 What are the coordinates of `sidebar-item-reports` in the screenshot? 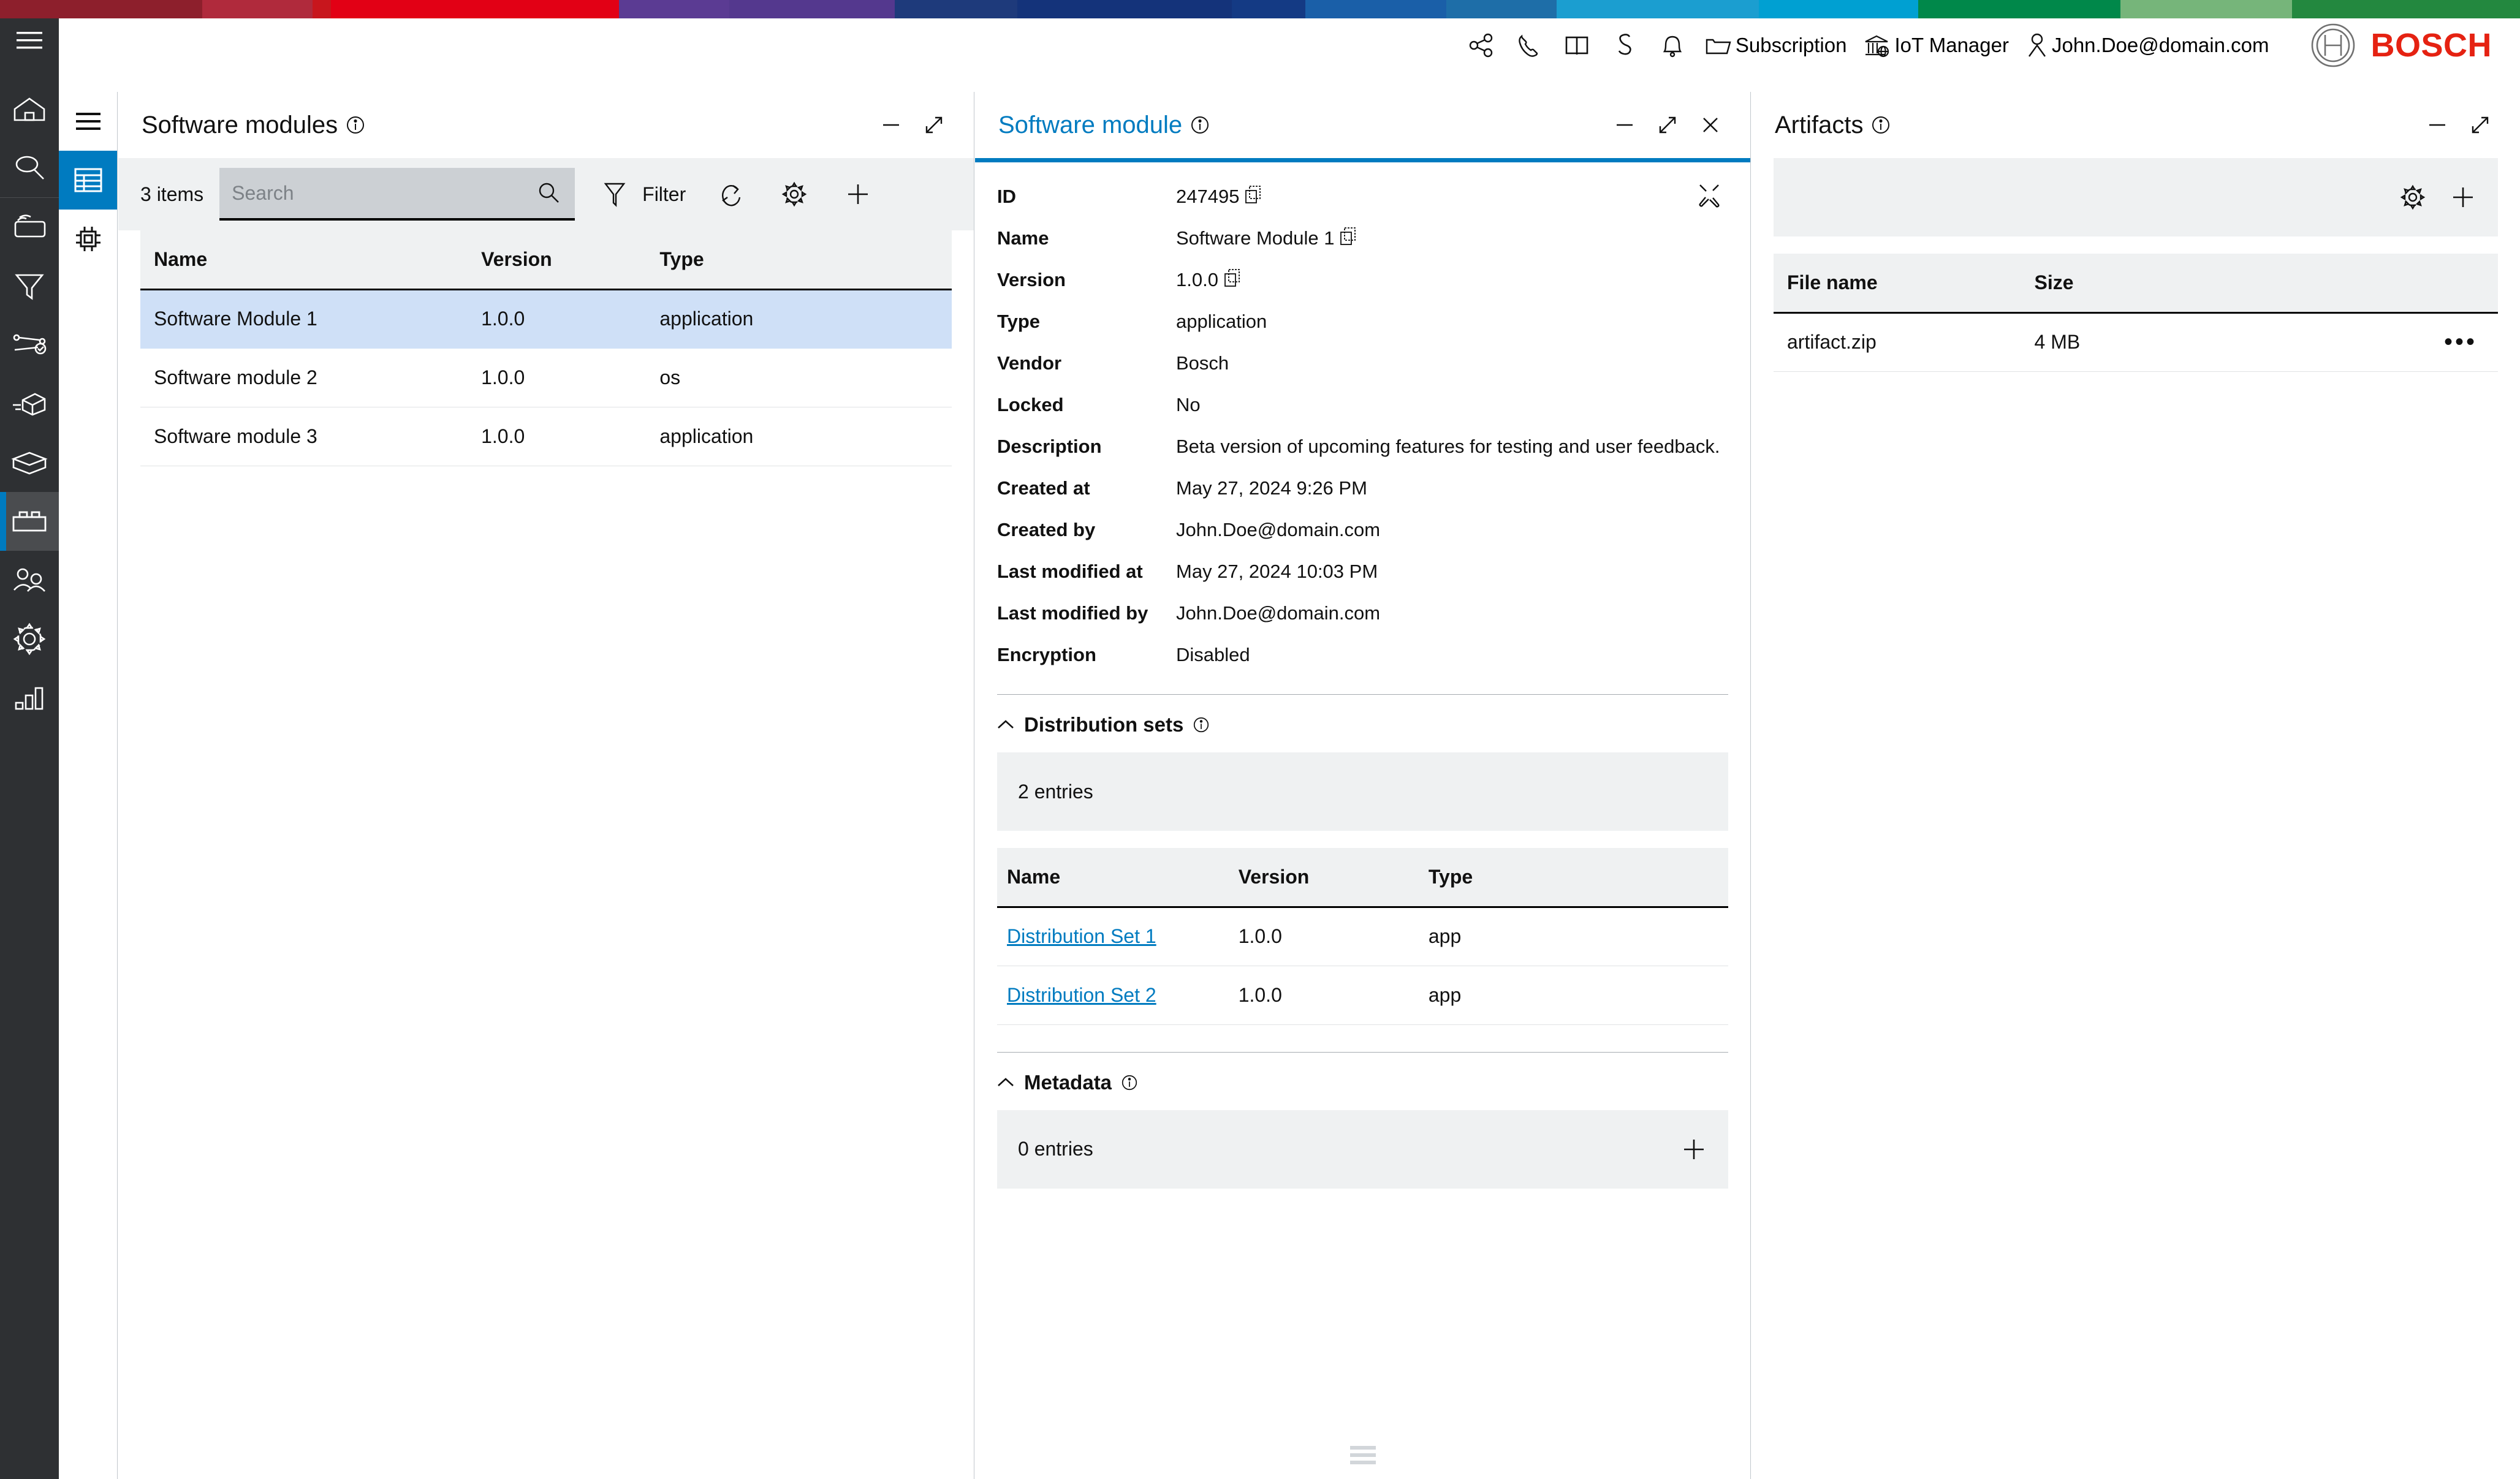 It's located at (29, 697).